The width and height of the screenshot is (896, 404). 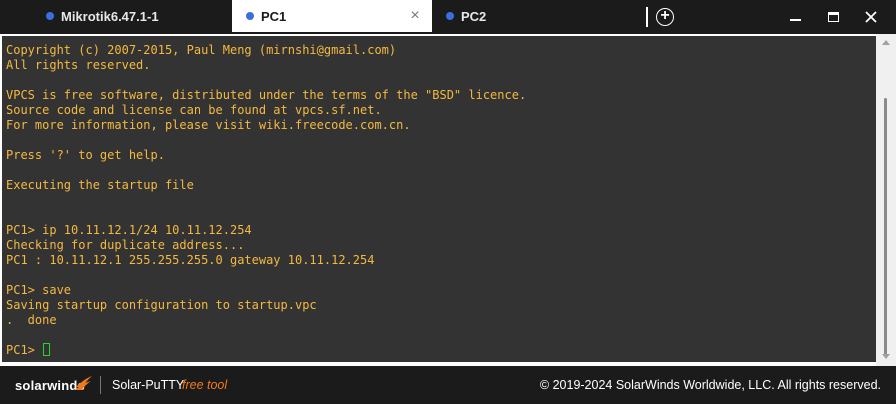 I want to click on close-icon, so click(x=871, y=17).